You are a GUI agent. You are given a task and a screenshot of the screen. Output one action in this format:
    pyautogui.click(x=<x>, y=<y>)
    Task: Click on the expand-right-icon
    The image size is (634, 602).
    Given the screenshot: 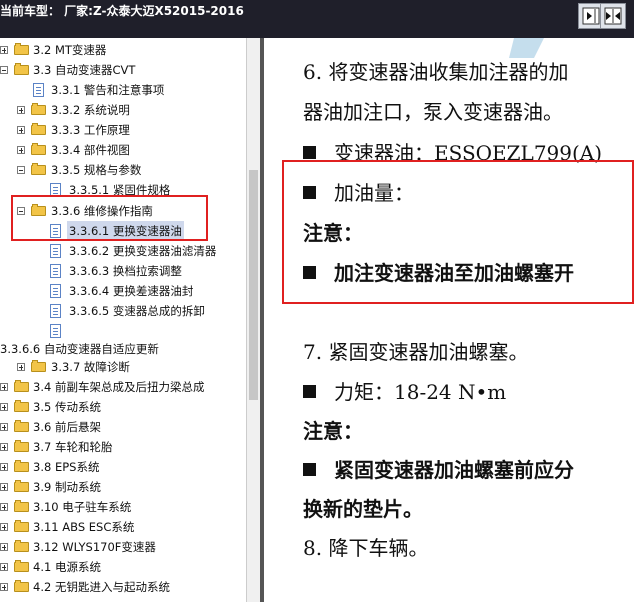 What is the action you would take?
    pyautogui.click(x=591, y=16)
    